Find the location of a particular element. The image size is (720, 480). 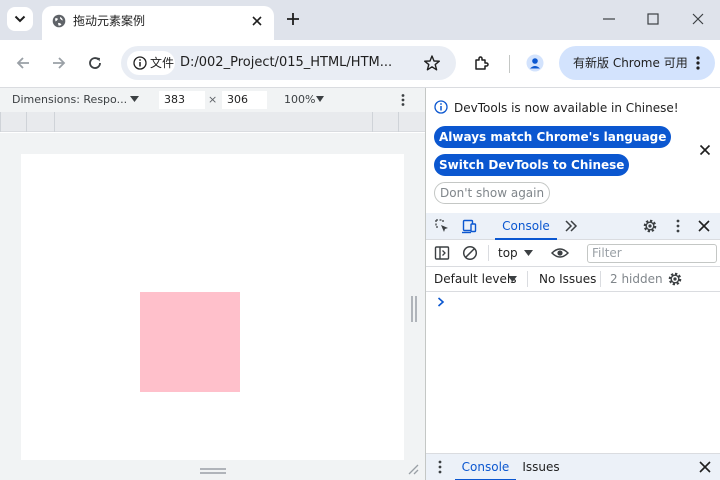

always-match-button: Always match Chrome's language is located at coordinates (553, 137).